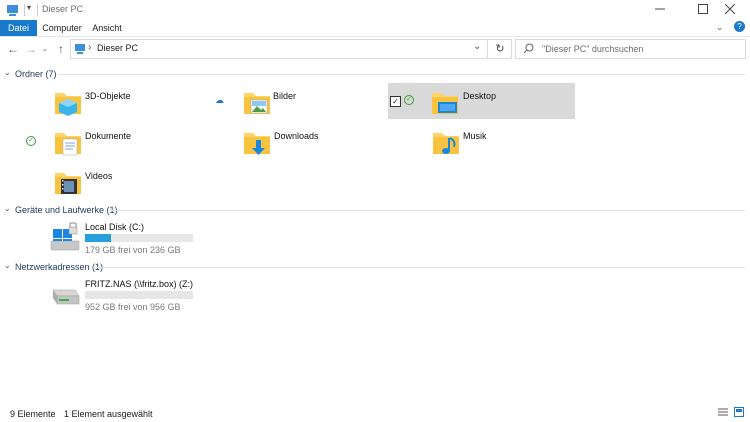  I want to click on group-header-drives: ⌄ Geräte und Laufwerke (1), so click(372, 210).